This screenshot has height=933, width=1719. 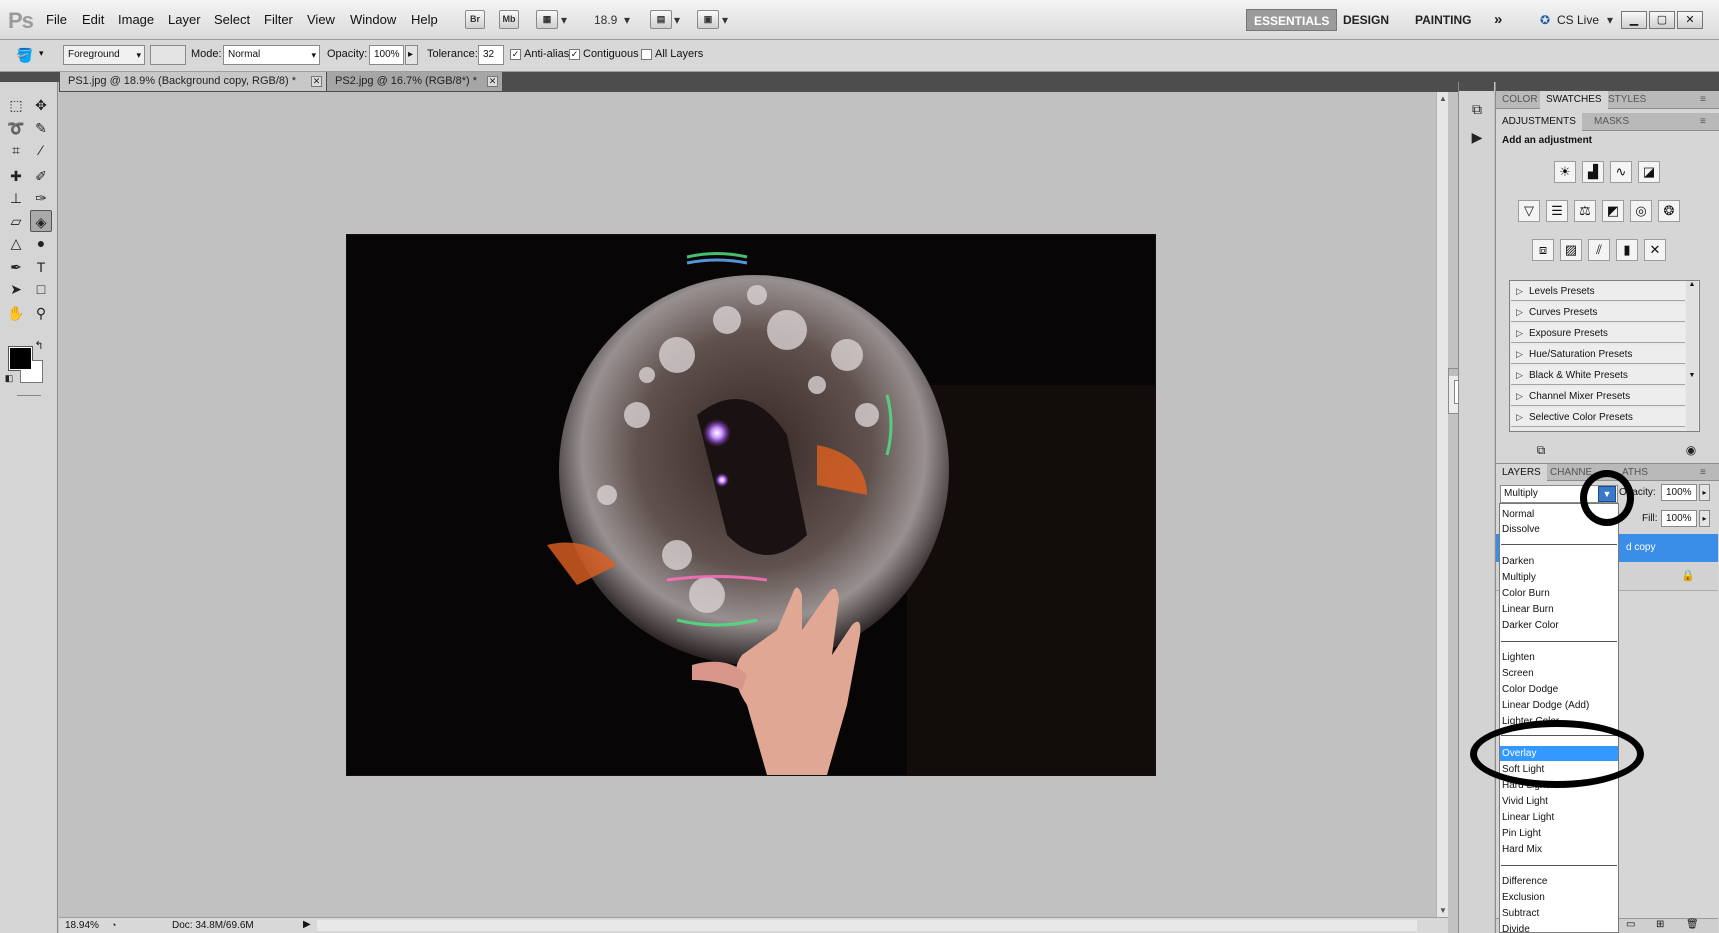 What do you see at coordinates (1541, 450) in the screenshot?
I see `clip-to-layer-icon: ⧉` at bounding box center [1541, 450].